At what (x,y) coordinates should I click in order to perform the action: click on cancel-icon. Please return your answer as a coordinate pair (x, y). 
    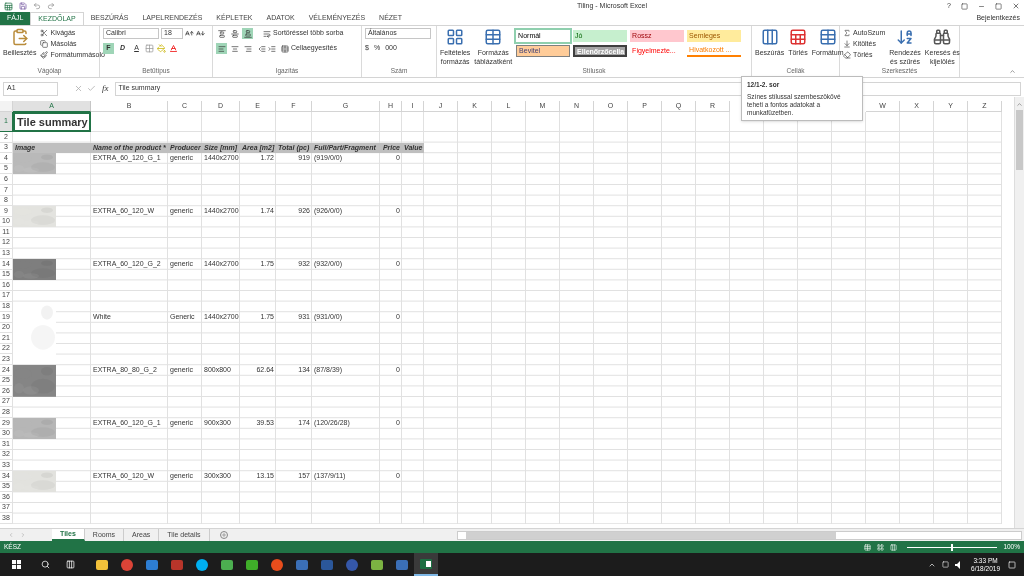
    Looking at the image, I should click on (78, 88).